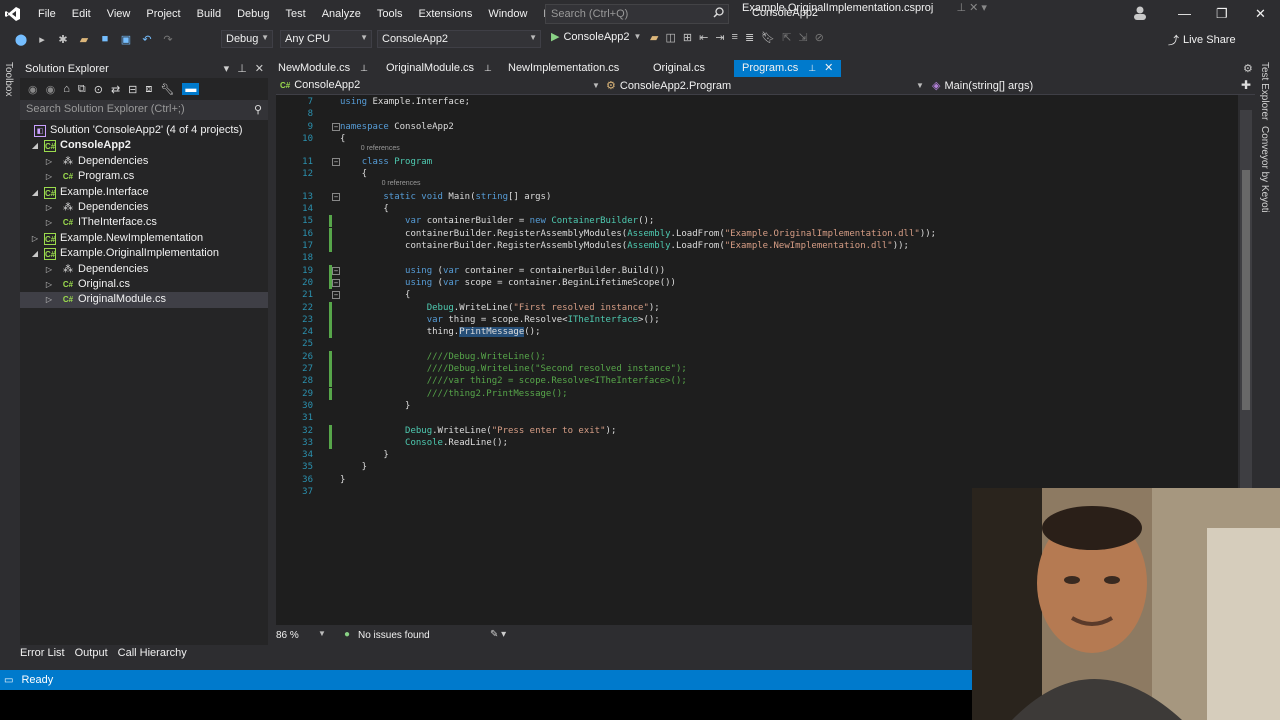  Describe the element at coordinates (766, 86) in the screenshot. I see `type-dropdown: ⚙ ConsoleApp2.Program ▼` at that location.